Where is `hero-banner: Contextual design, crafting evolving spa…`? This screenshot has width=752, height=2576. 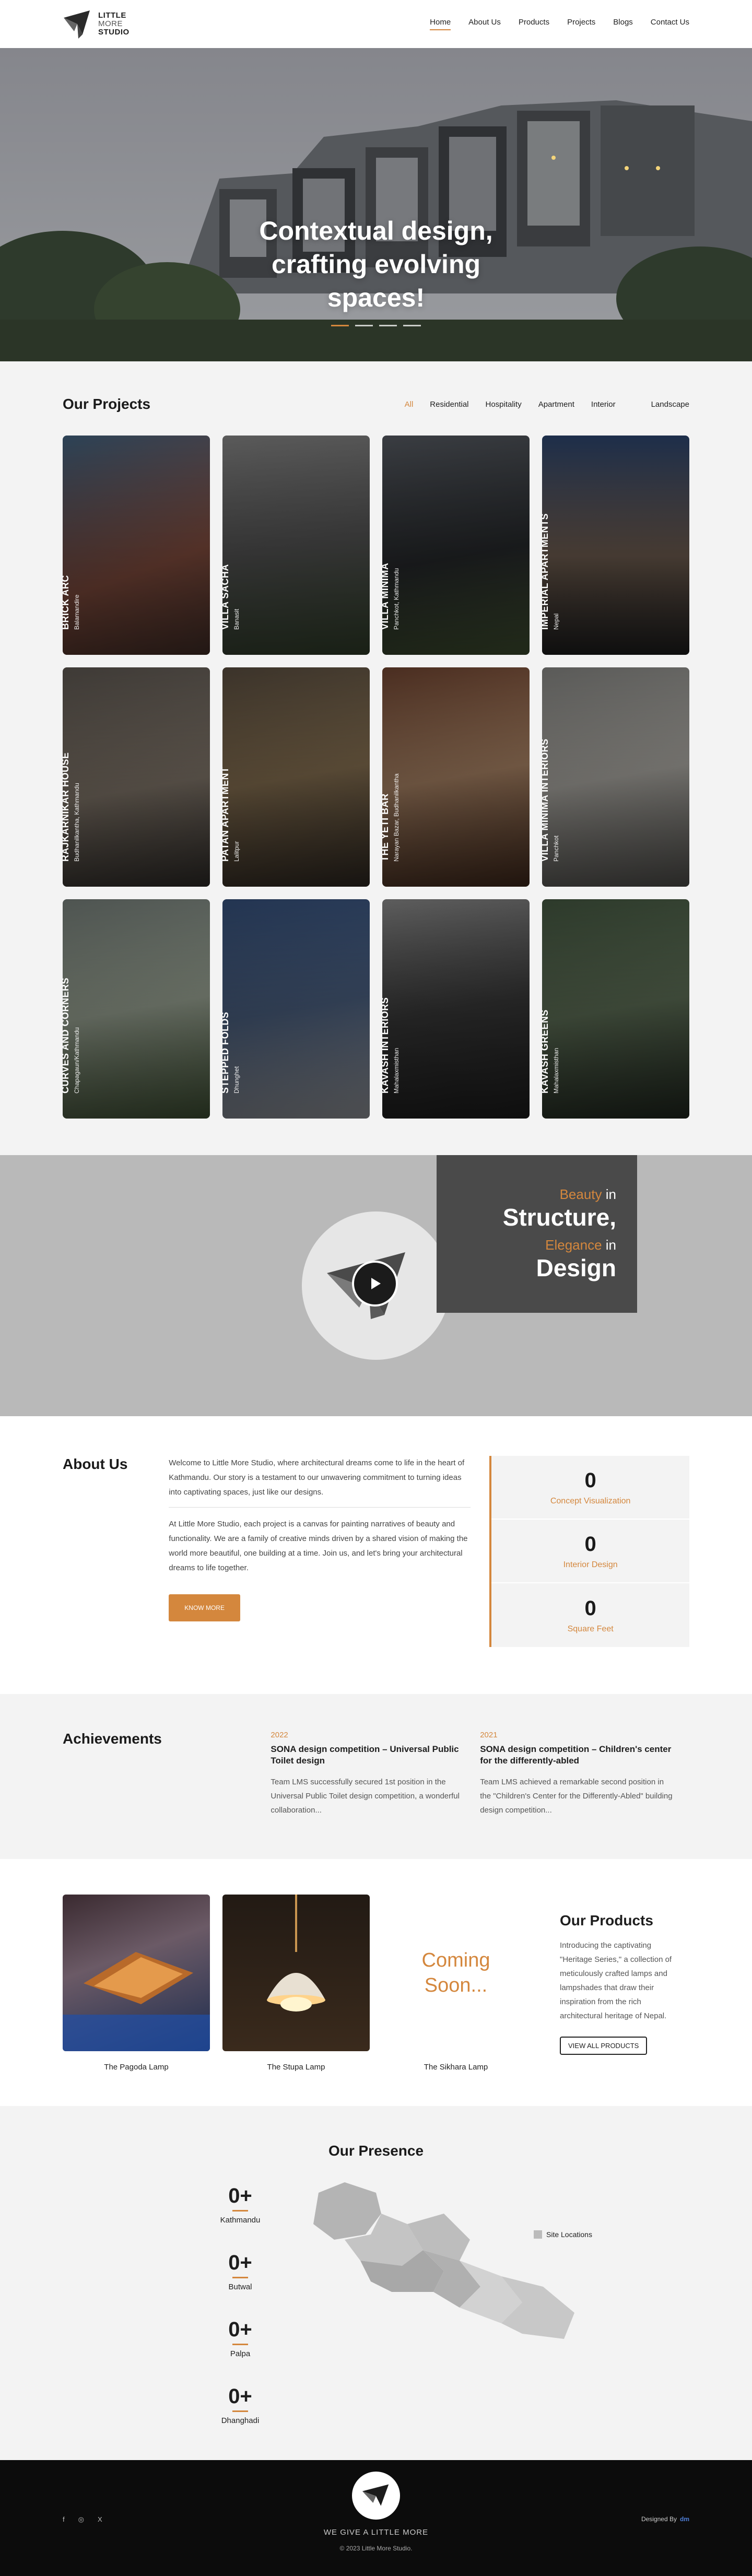 hero-banner: Contextual design, crafting evolving spa… is located at coordinates (376, 204).